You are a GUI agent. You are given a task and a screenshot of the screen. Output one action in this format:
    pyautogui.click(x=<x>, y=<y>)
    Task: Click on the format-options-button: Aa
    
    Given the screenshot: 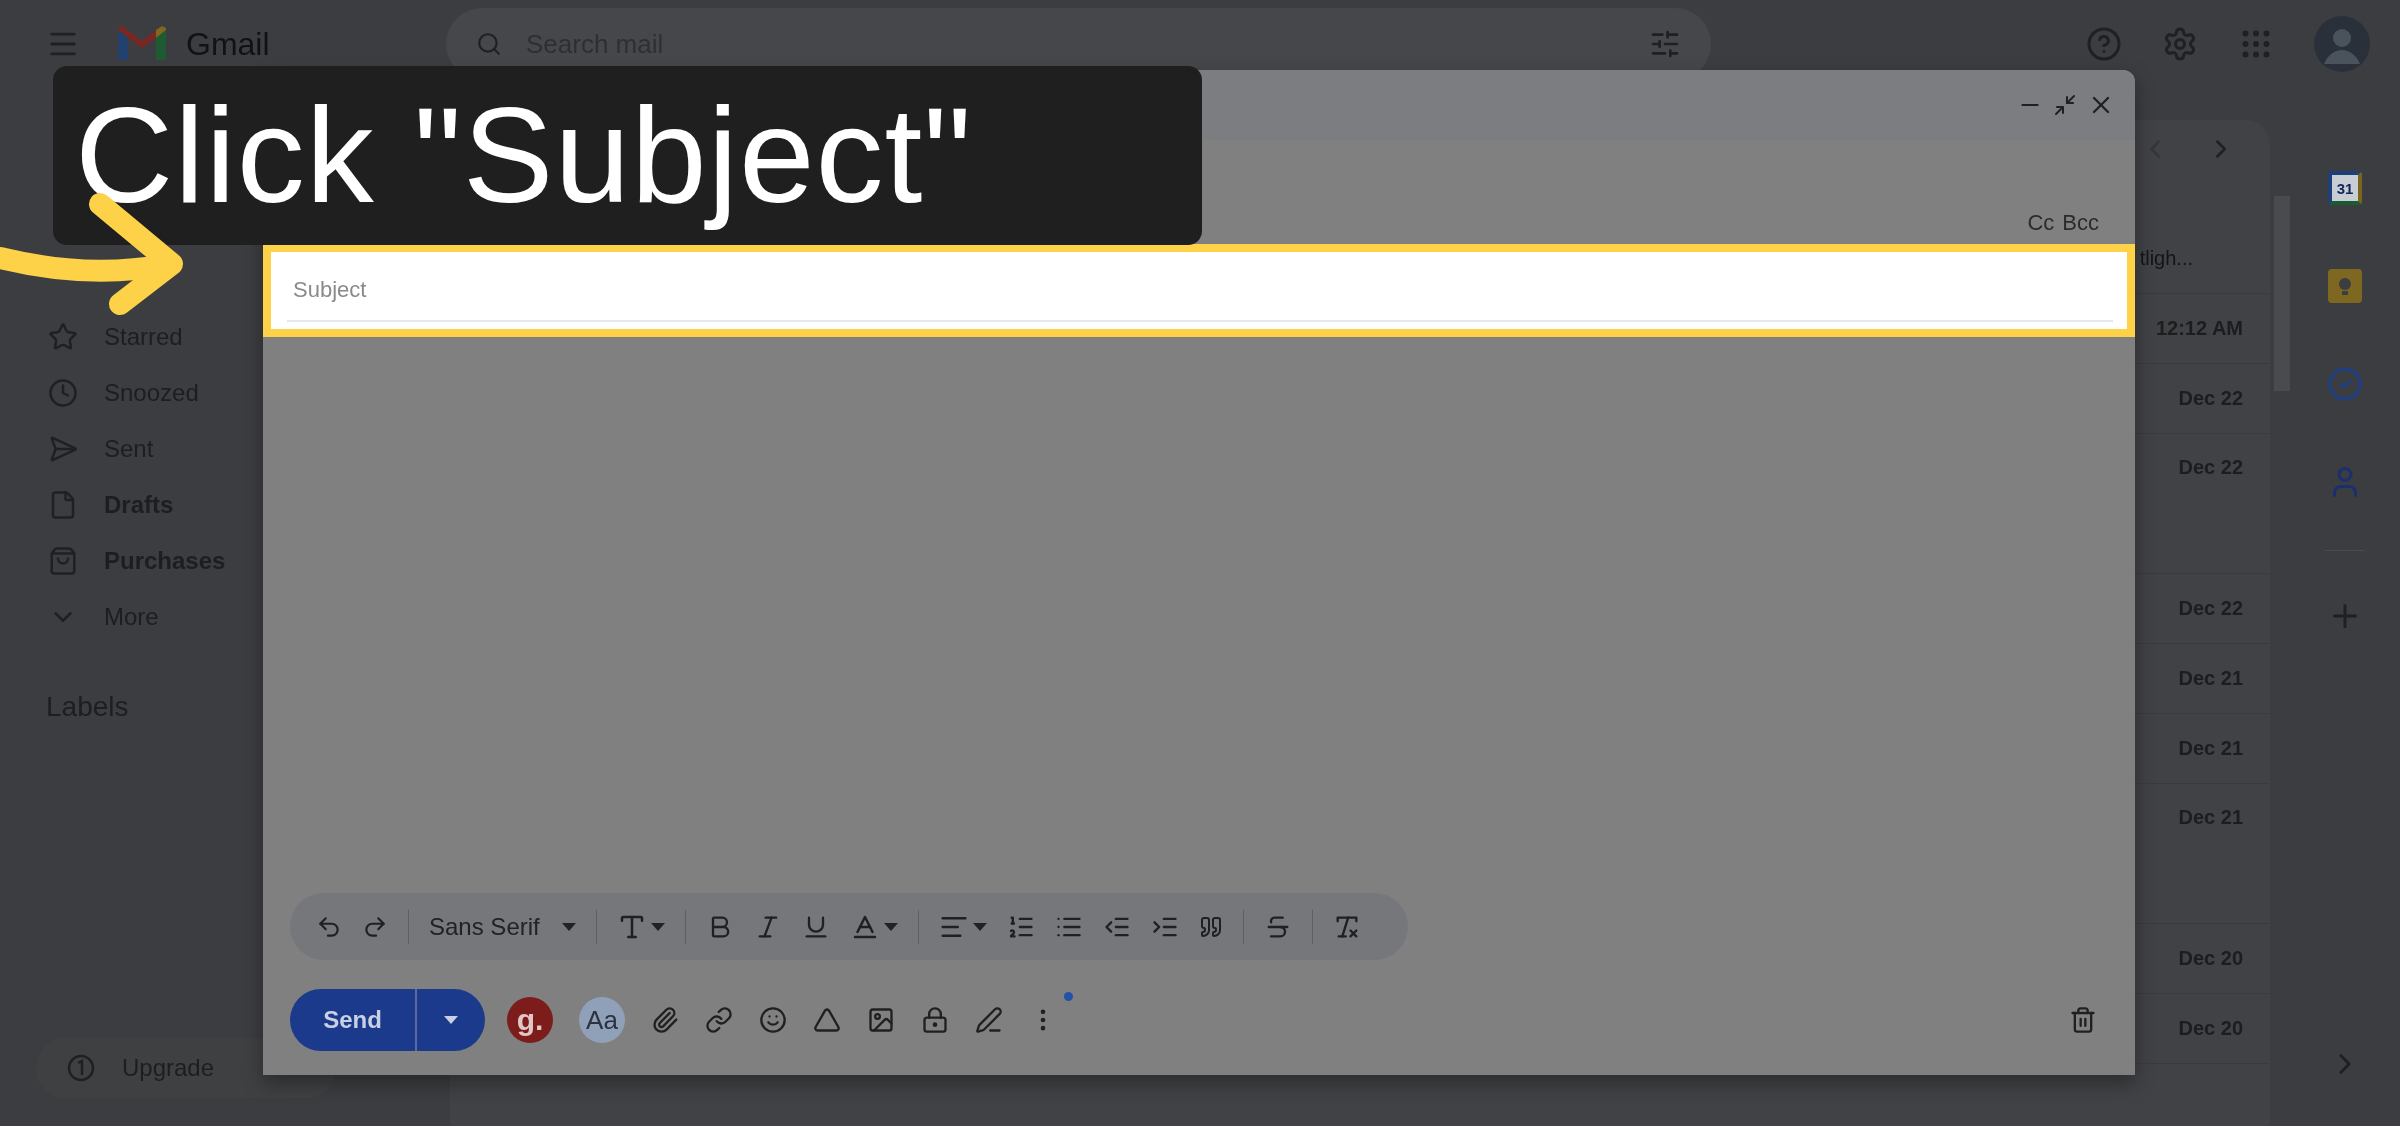 What is the action you would take?
    pyautogui.click(x=602, y=1020)
    